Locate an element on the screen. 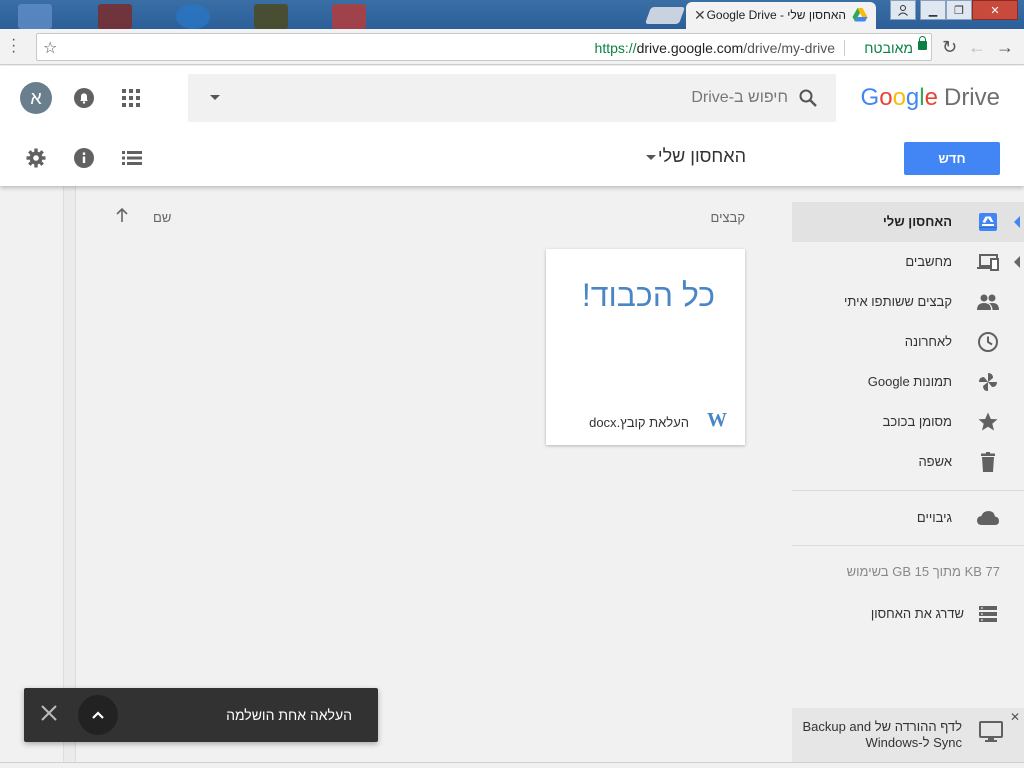  sidebar-item-label: אשפה is located at coordinates (935, 461).